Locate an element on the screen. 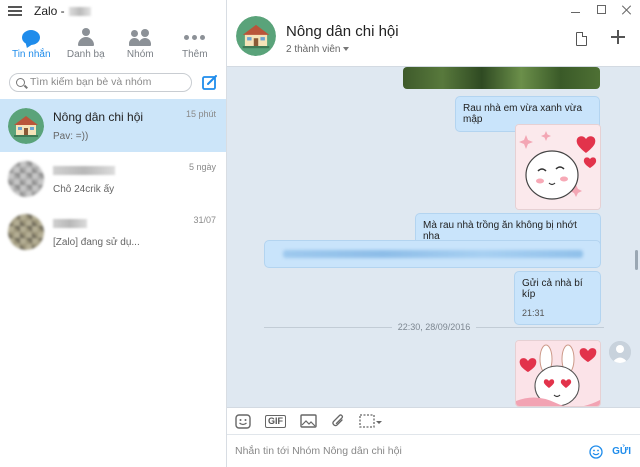 The width and height of the screenshot is (640, 467). nav-tab-label: Tin nhắn is located at coordinates (31, 54).